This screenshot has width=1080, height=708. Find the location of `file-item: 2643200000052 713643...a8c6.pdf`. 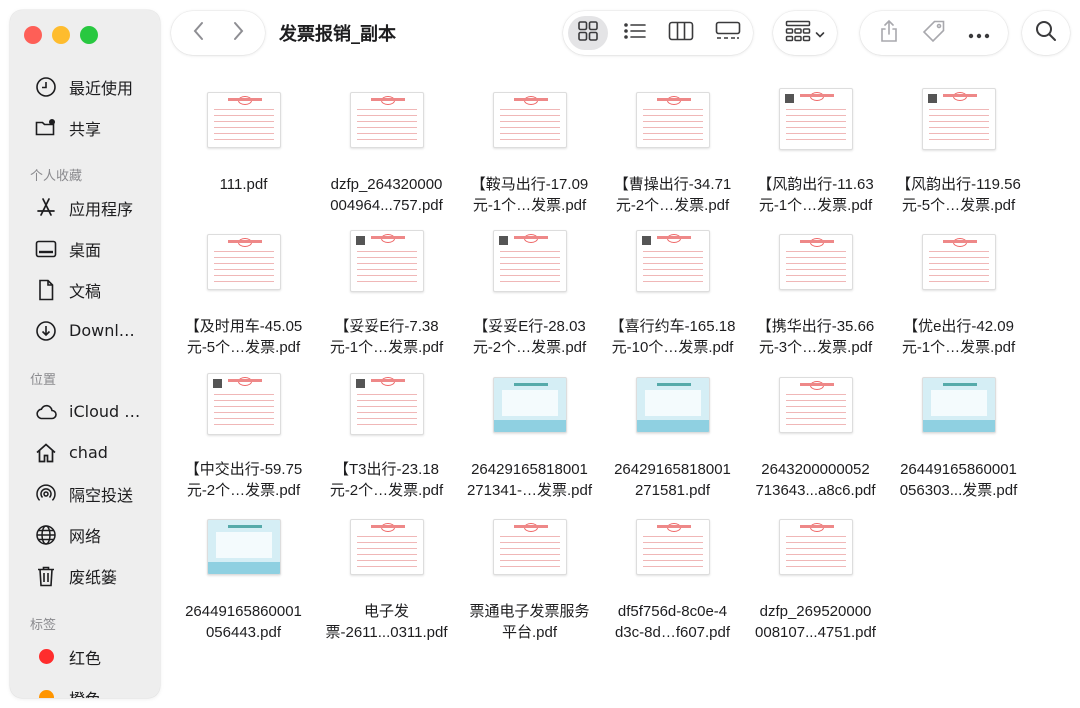

file-item: 2643200000052 713643...a8c6.pdf is located at coordinates (815, 438).